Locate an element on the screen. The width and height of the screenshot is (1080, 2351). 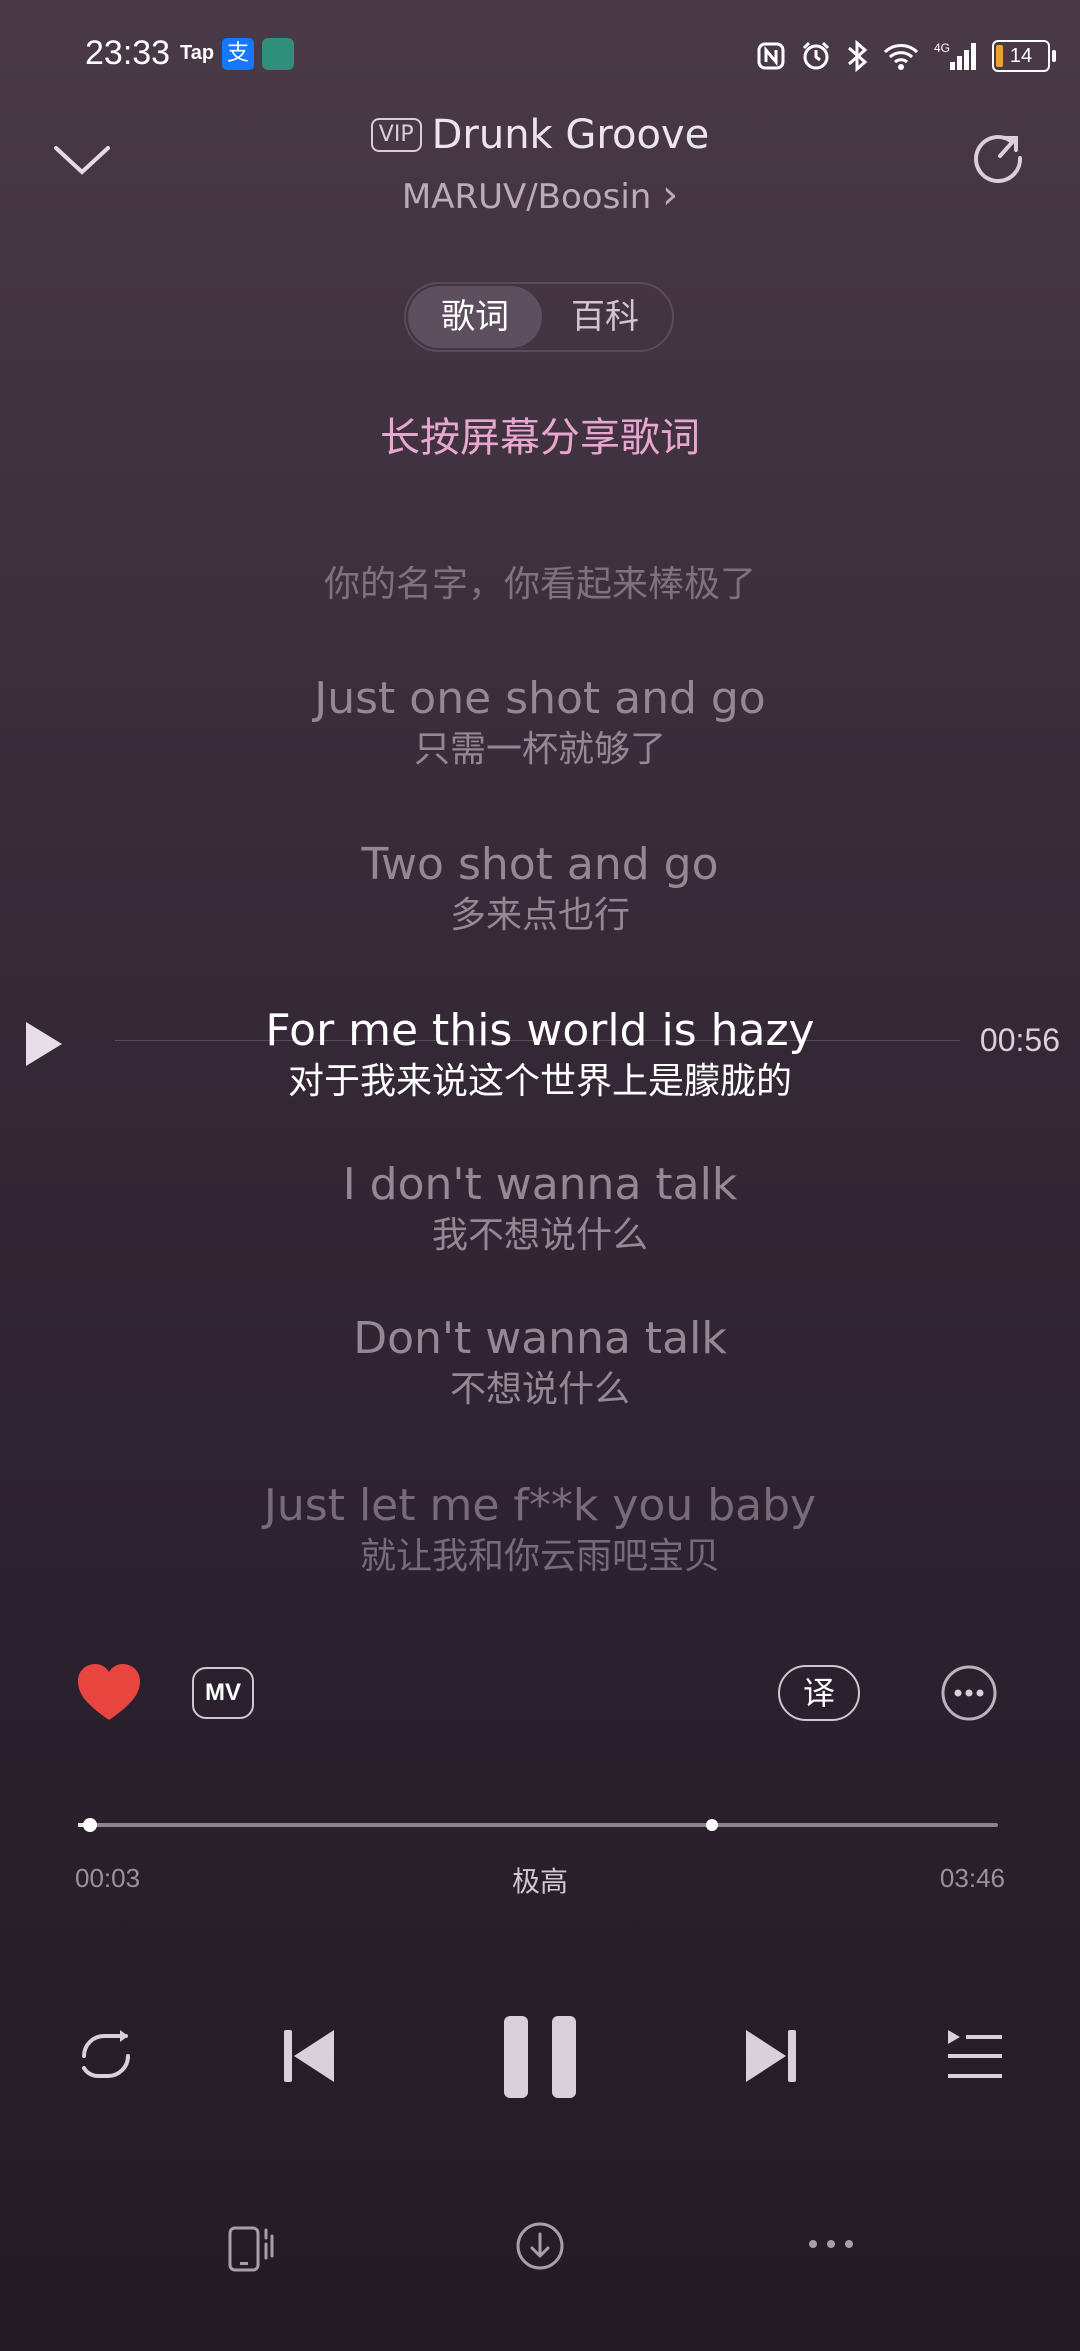
lyric-text: I don't wanna talk is located at coordinates (540, 1184).